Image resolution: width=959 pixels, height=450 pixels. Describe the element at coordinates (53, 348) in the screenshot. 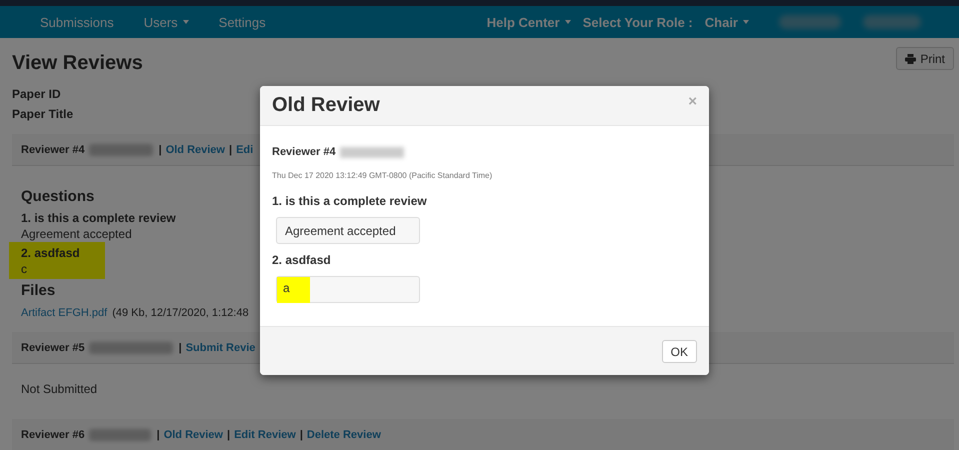

I see `reviewer-label: Reviewer #5` at that location.